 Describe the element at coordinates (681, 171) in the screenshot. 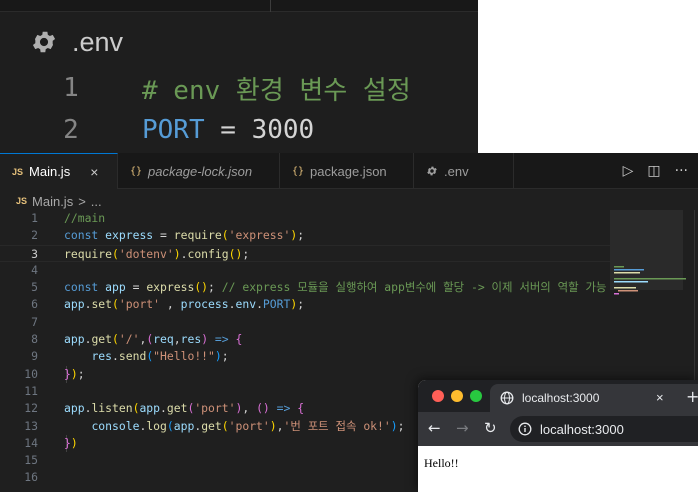

I see `more-actions-icon: ···` at that location.